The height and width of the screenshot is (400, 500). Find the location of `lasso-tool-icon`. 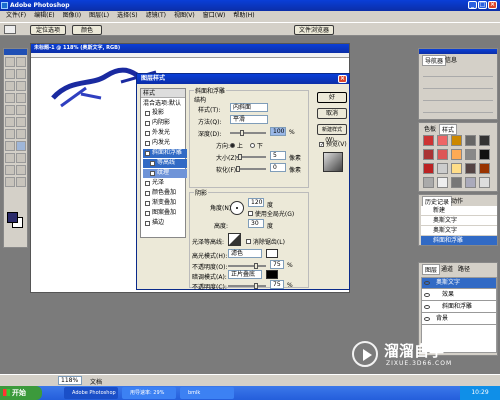

lasso-tool-icon is located at coordinates (10, 74).